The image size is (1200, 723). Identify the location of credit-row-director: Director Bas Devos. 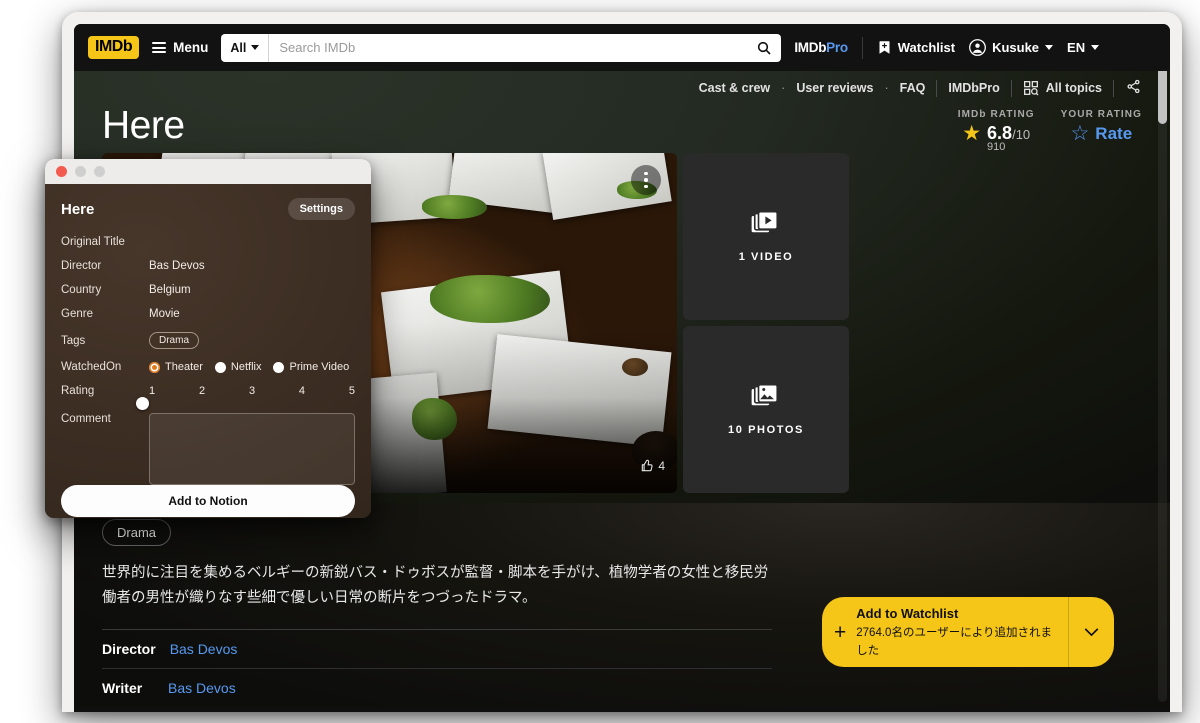
(437, 648).